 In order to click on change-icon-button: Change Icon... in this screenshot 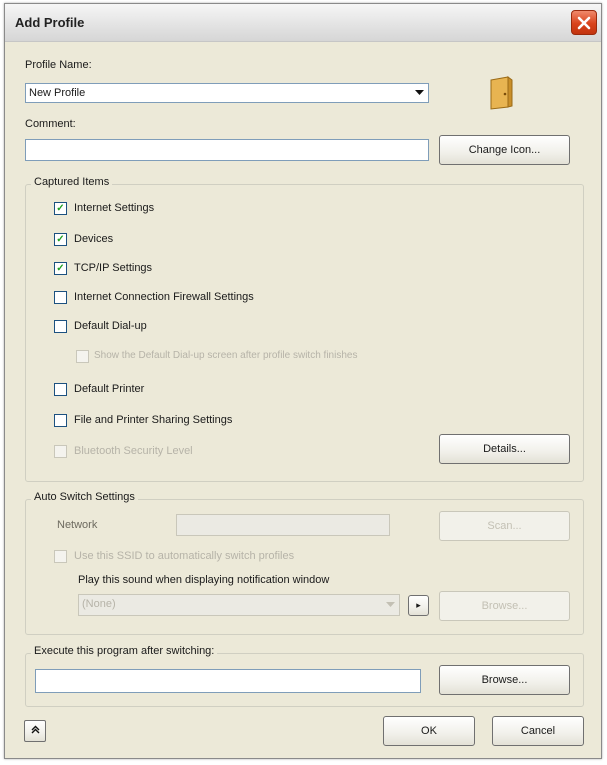, I will do `click(504, 150)`.